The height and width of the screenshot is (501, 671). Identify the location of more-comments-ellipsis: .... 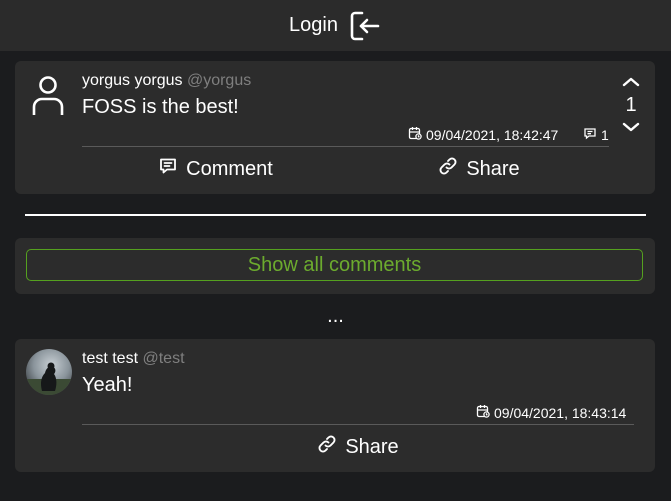
(335, 316).